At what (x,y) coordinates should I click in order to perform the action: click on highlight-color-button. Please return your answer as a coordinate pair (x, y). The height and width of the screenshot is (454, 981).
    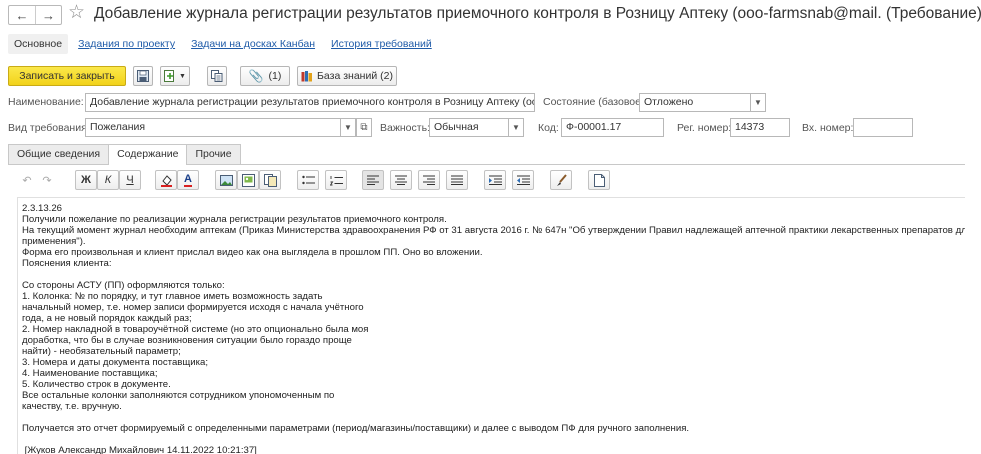
    Looking at the image, I should click on (166, 180).